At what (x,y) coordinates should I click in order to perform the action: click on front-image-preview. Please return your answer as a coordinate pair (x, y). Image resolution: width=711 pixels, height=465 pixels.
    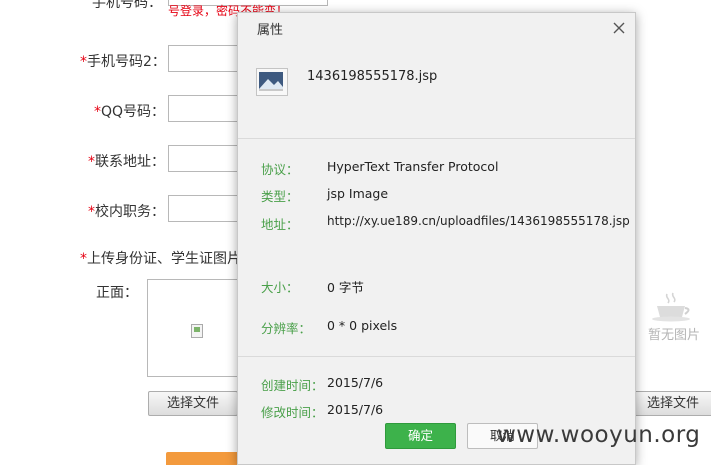
    Looking at the image, I should click on (193, 328).